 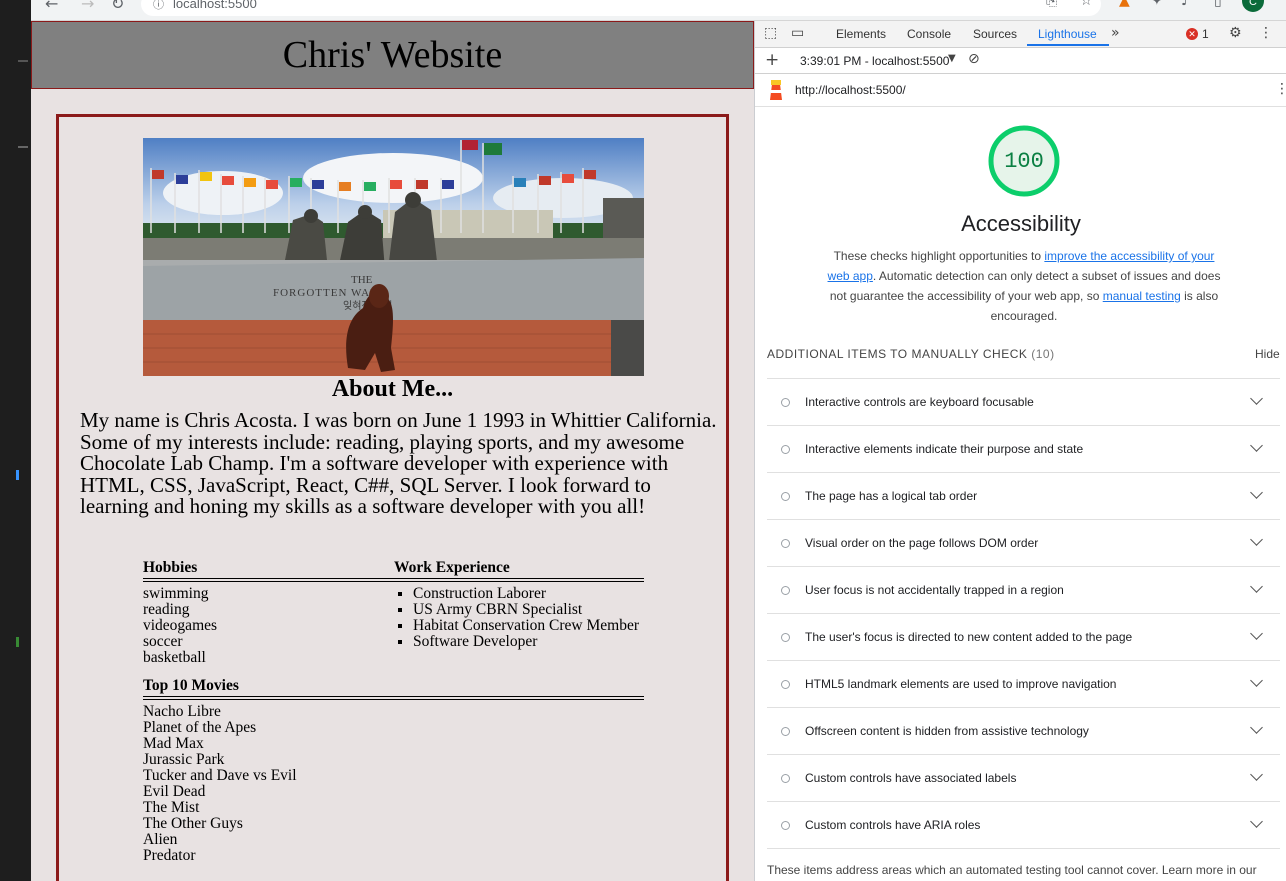 What do you see at coordinates (15, 440) in the screenshot?
I see `editor-sidebar` at bounding box center [15, 440].